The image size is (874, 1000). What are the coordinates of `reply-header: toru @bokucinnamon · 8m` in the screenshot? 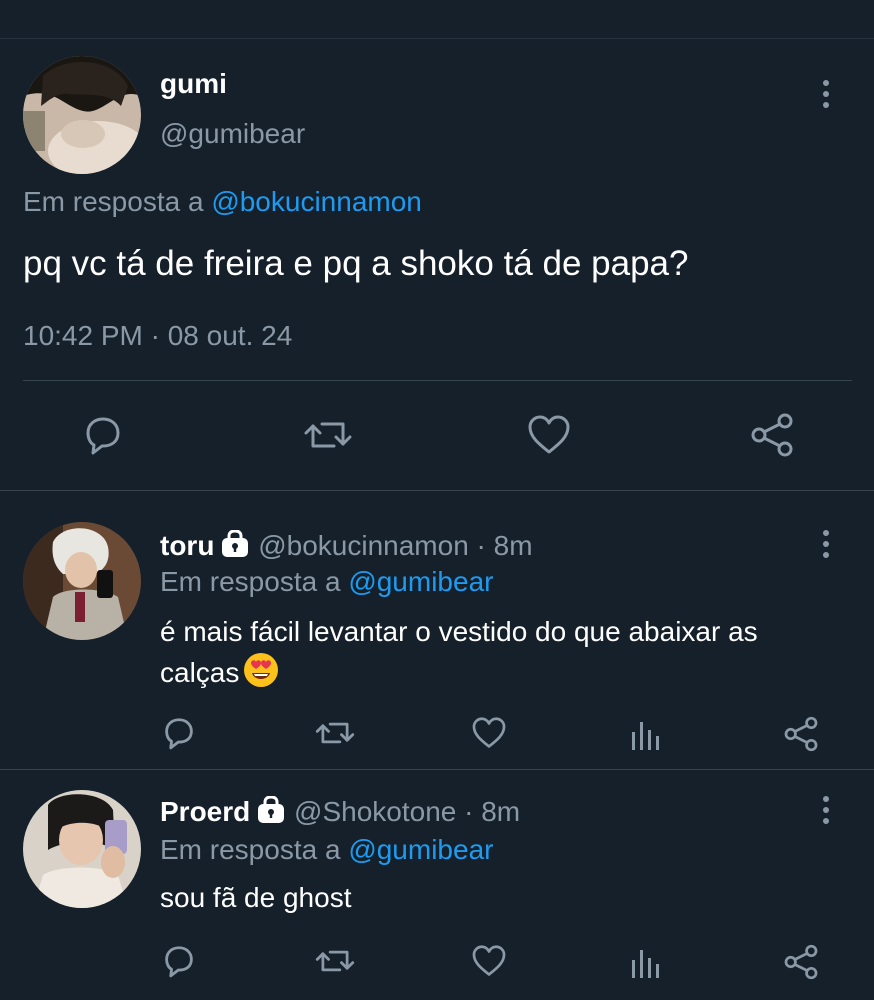 It's located at (346, 547).